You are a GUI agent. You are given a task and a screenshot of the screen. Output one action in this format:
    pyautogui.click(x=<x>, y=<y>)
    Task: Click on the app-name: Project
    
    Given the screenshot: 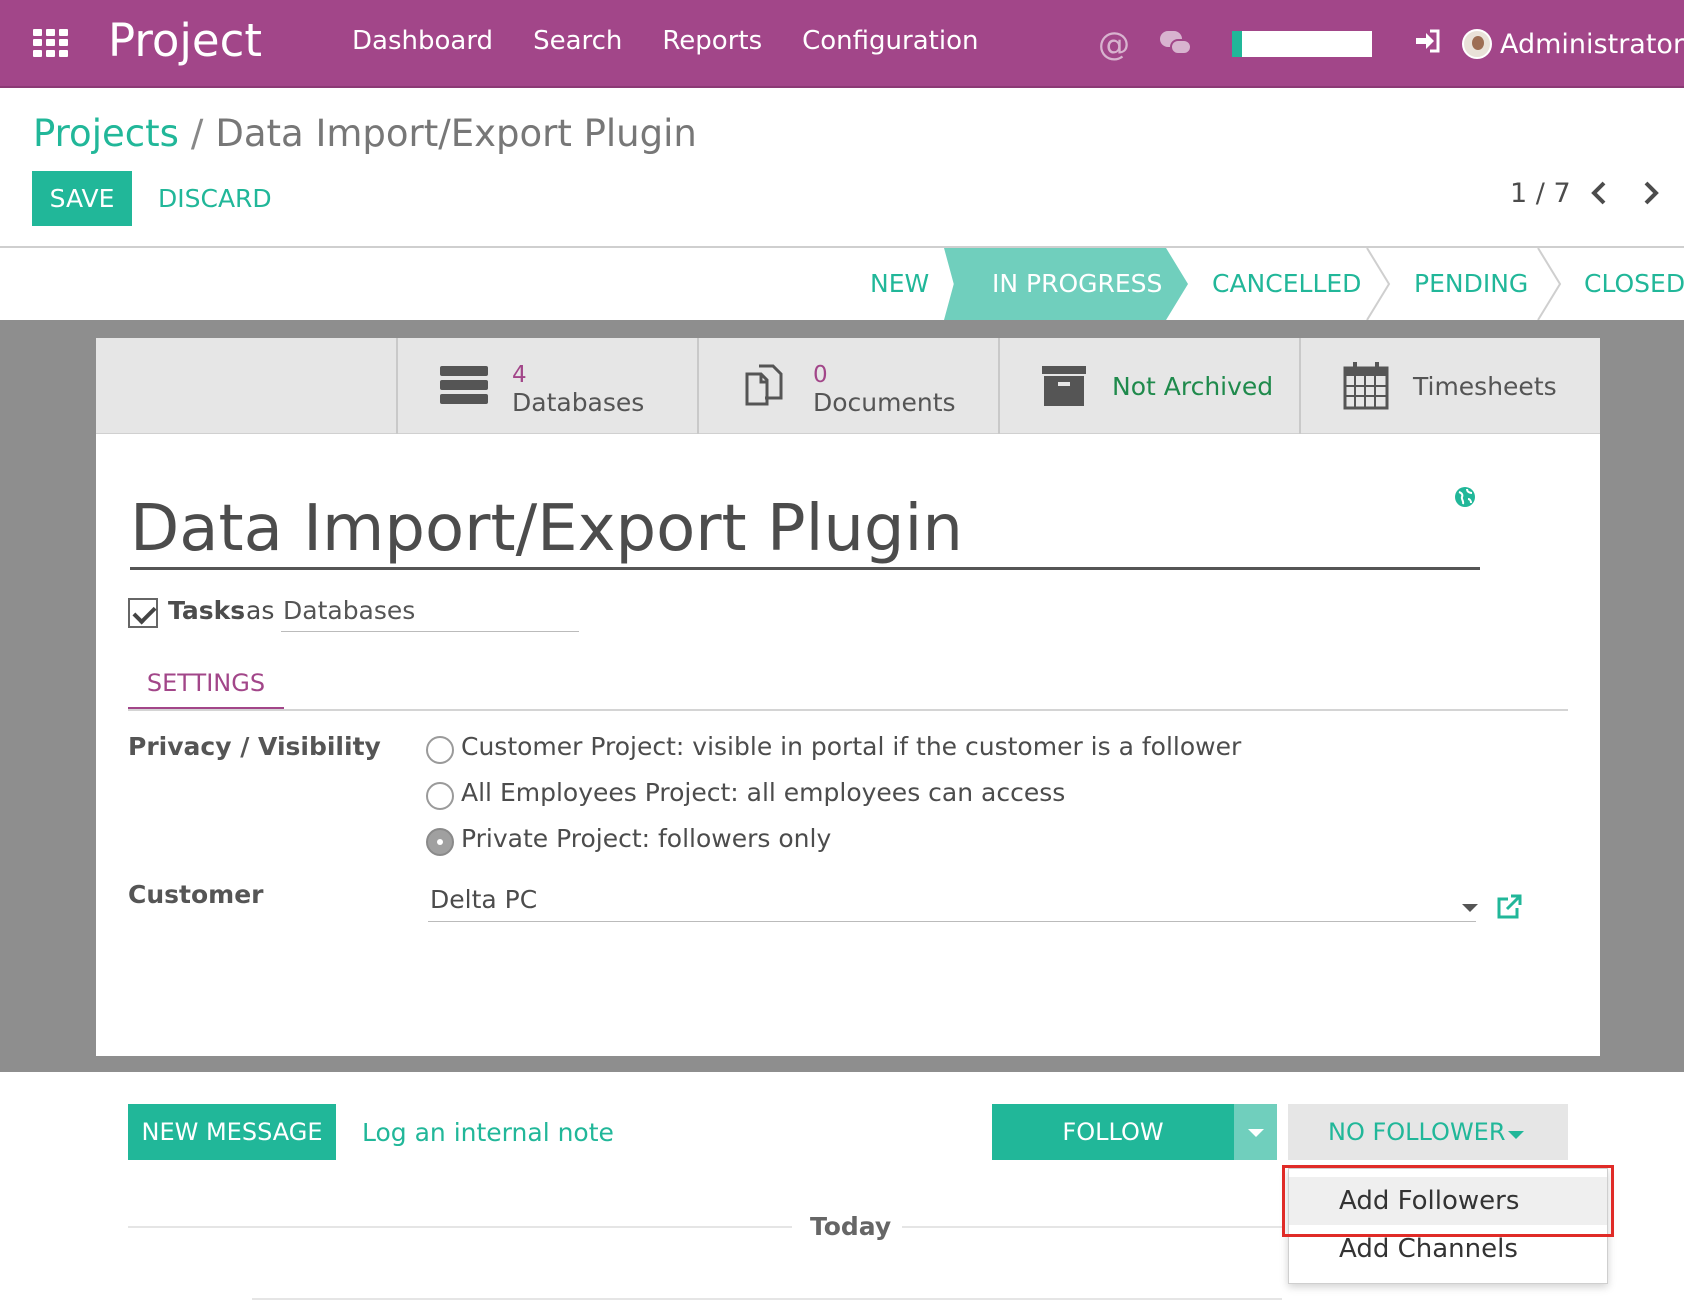 What is the action you would take?
    pyautogui.click(x=185, y=40)
    